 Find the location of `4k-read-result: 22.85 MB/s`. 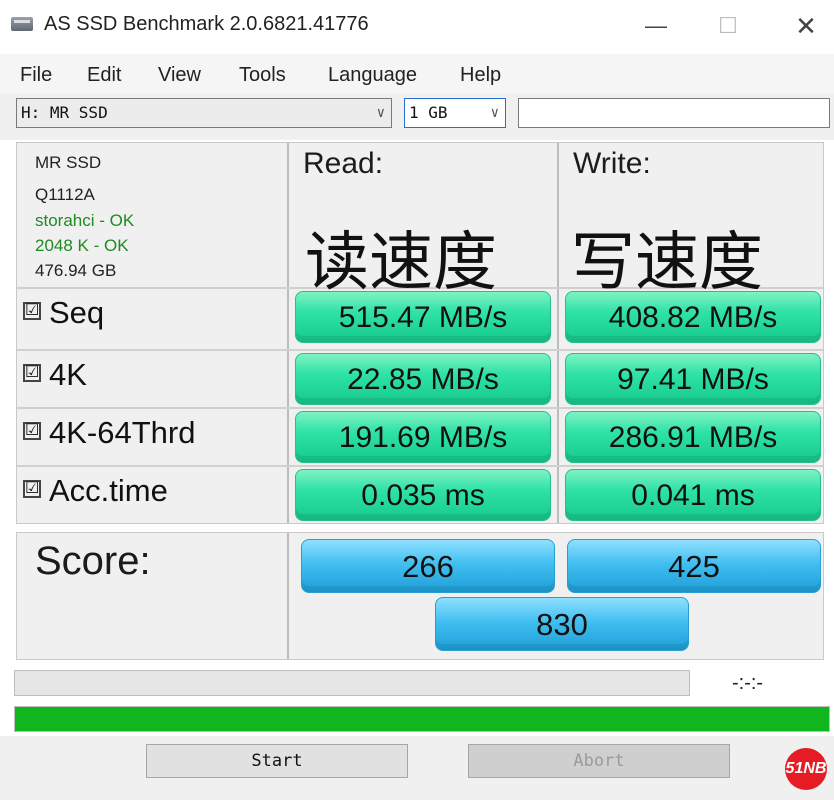

4k-read-result: 22.85 MB/s is located at coordinates (423, 379).